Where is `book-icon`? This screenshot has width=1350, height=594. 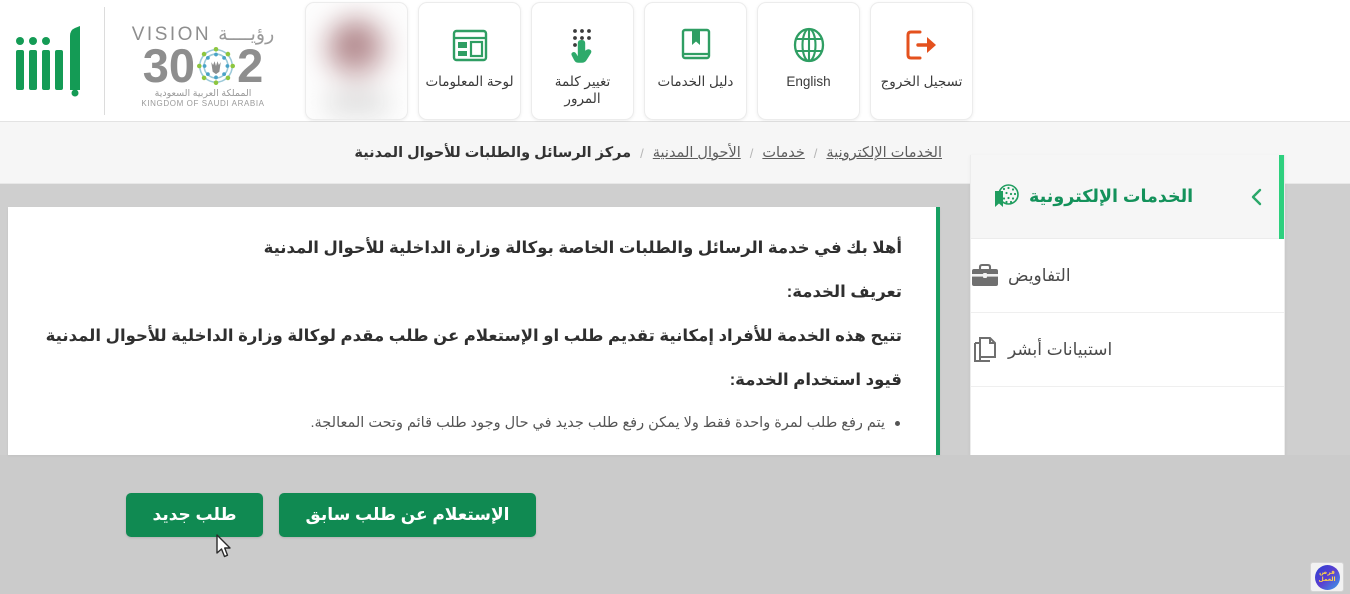
book-icon is located at coordinates (696, 45).